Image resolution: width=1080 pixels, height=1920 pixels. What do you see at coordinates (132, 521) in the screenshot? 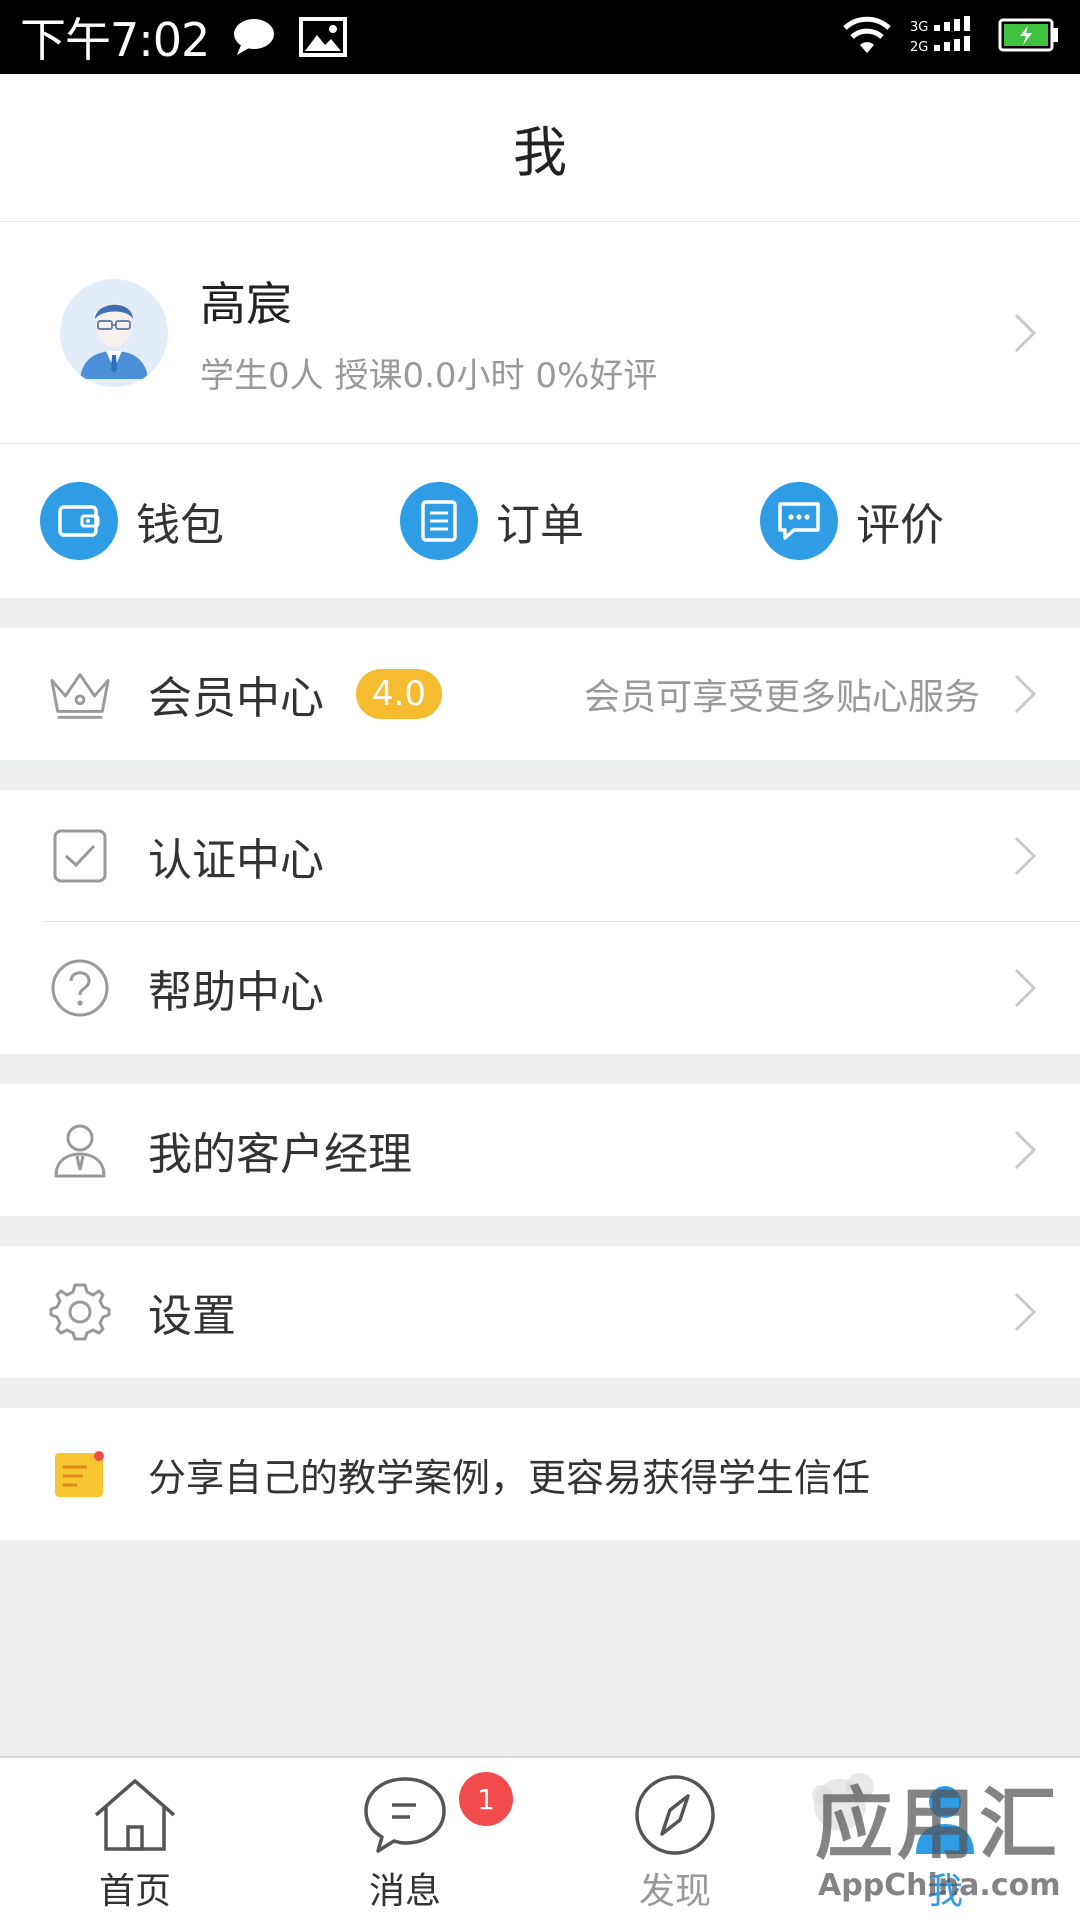
I see `quick-action-wallet: 钱包` at bounding box center [132, 521].